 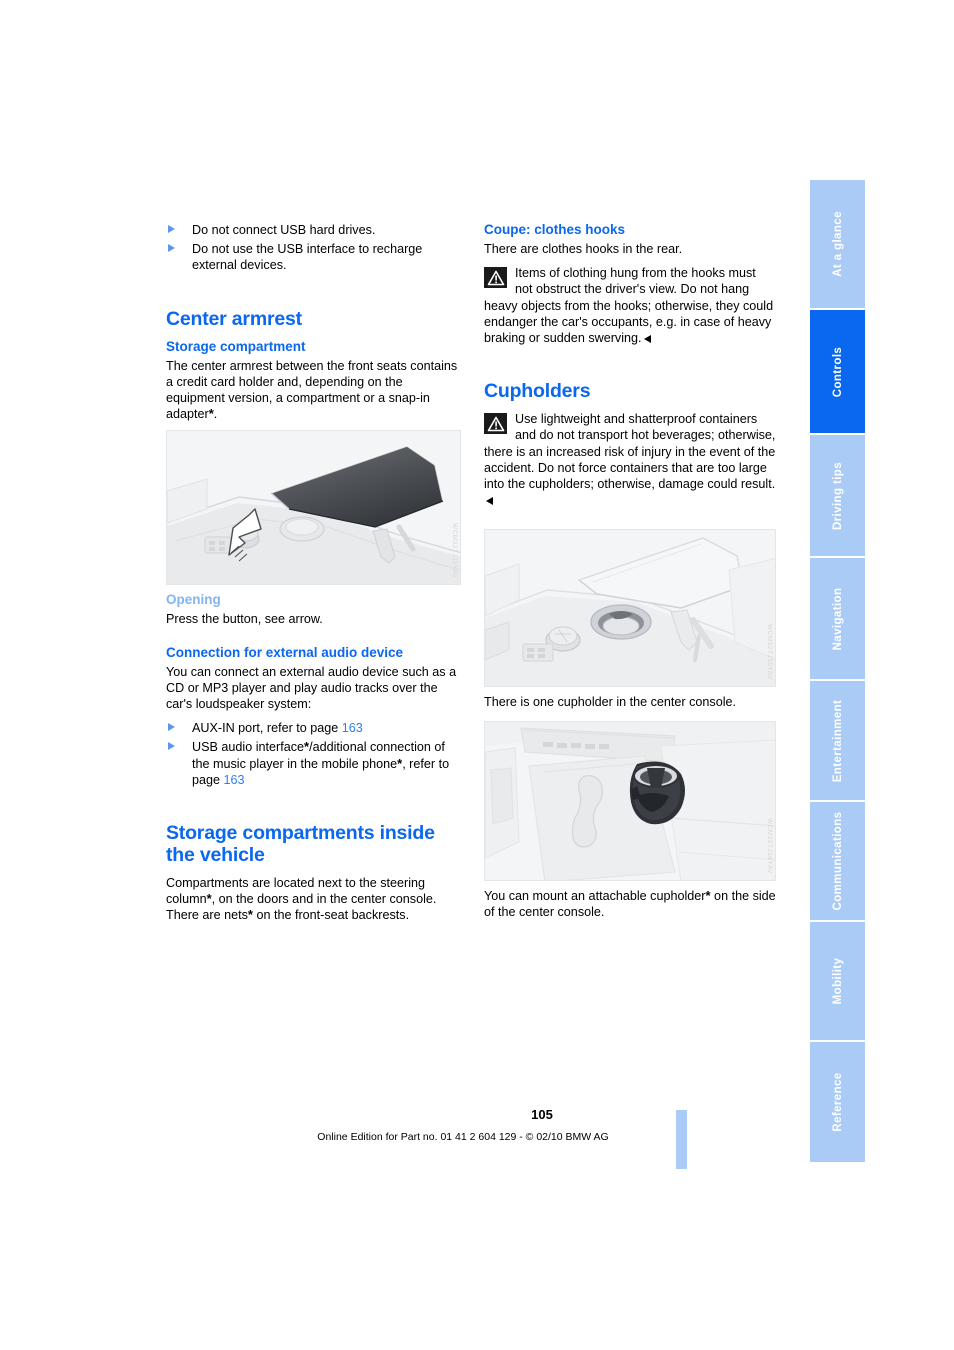 What do you see at coordinates (583, 249) in the screenshot?
I see `clothes-hooks-intro: There are clothes hooks in the rear.` at bounding box center [583, 249].